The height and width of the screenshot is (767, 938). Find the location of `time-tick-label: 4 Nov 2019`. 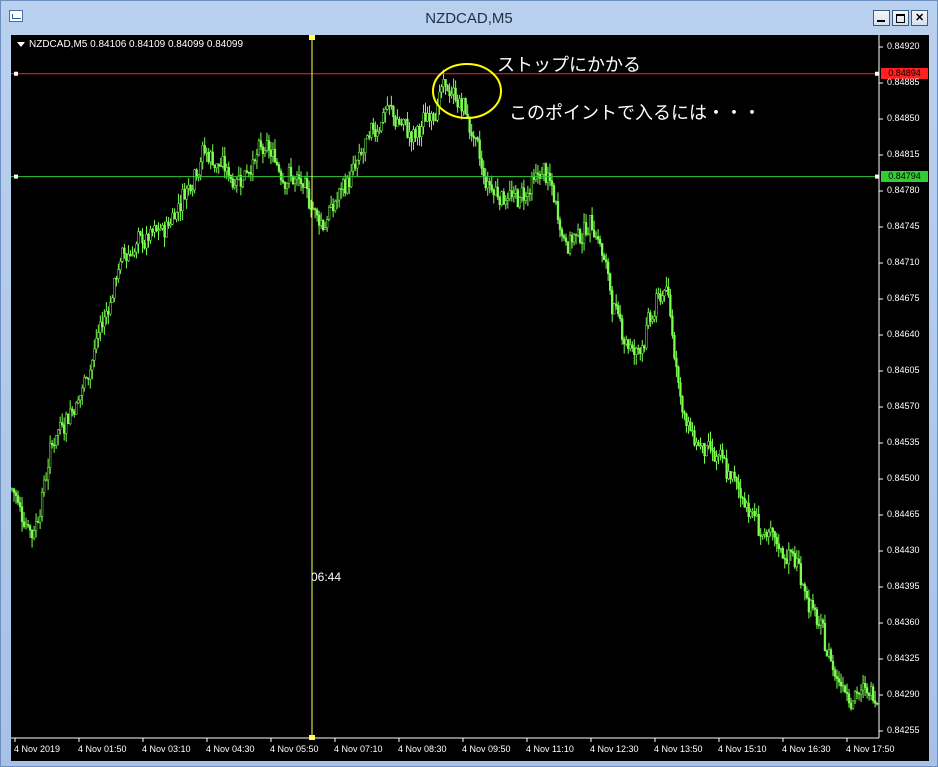

time-tick-label: 4 Nov 2019 is located at coordinates (37, 749).